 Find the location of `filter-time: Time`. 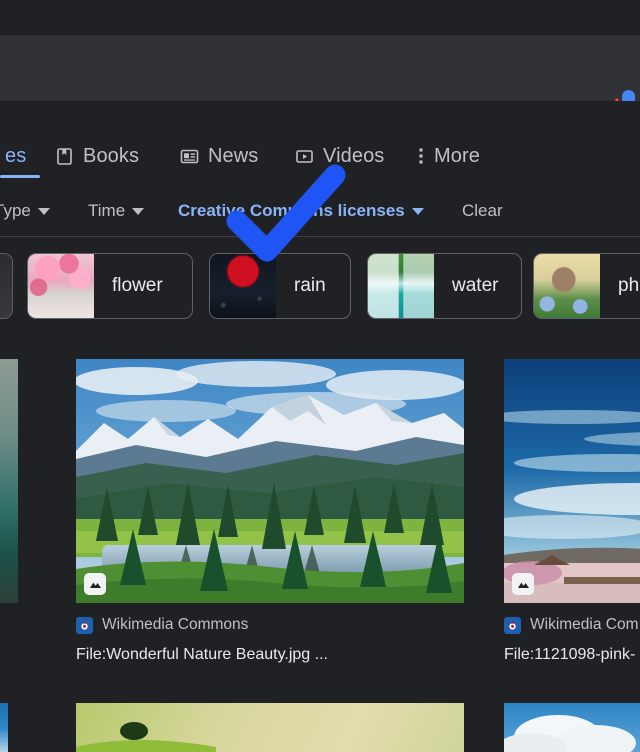

filter-time: Time is located at coordinates (116, 211).